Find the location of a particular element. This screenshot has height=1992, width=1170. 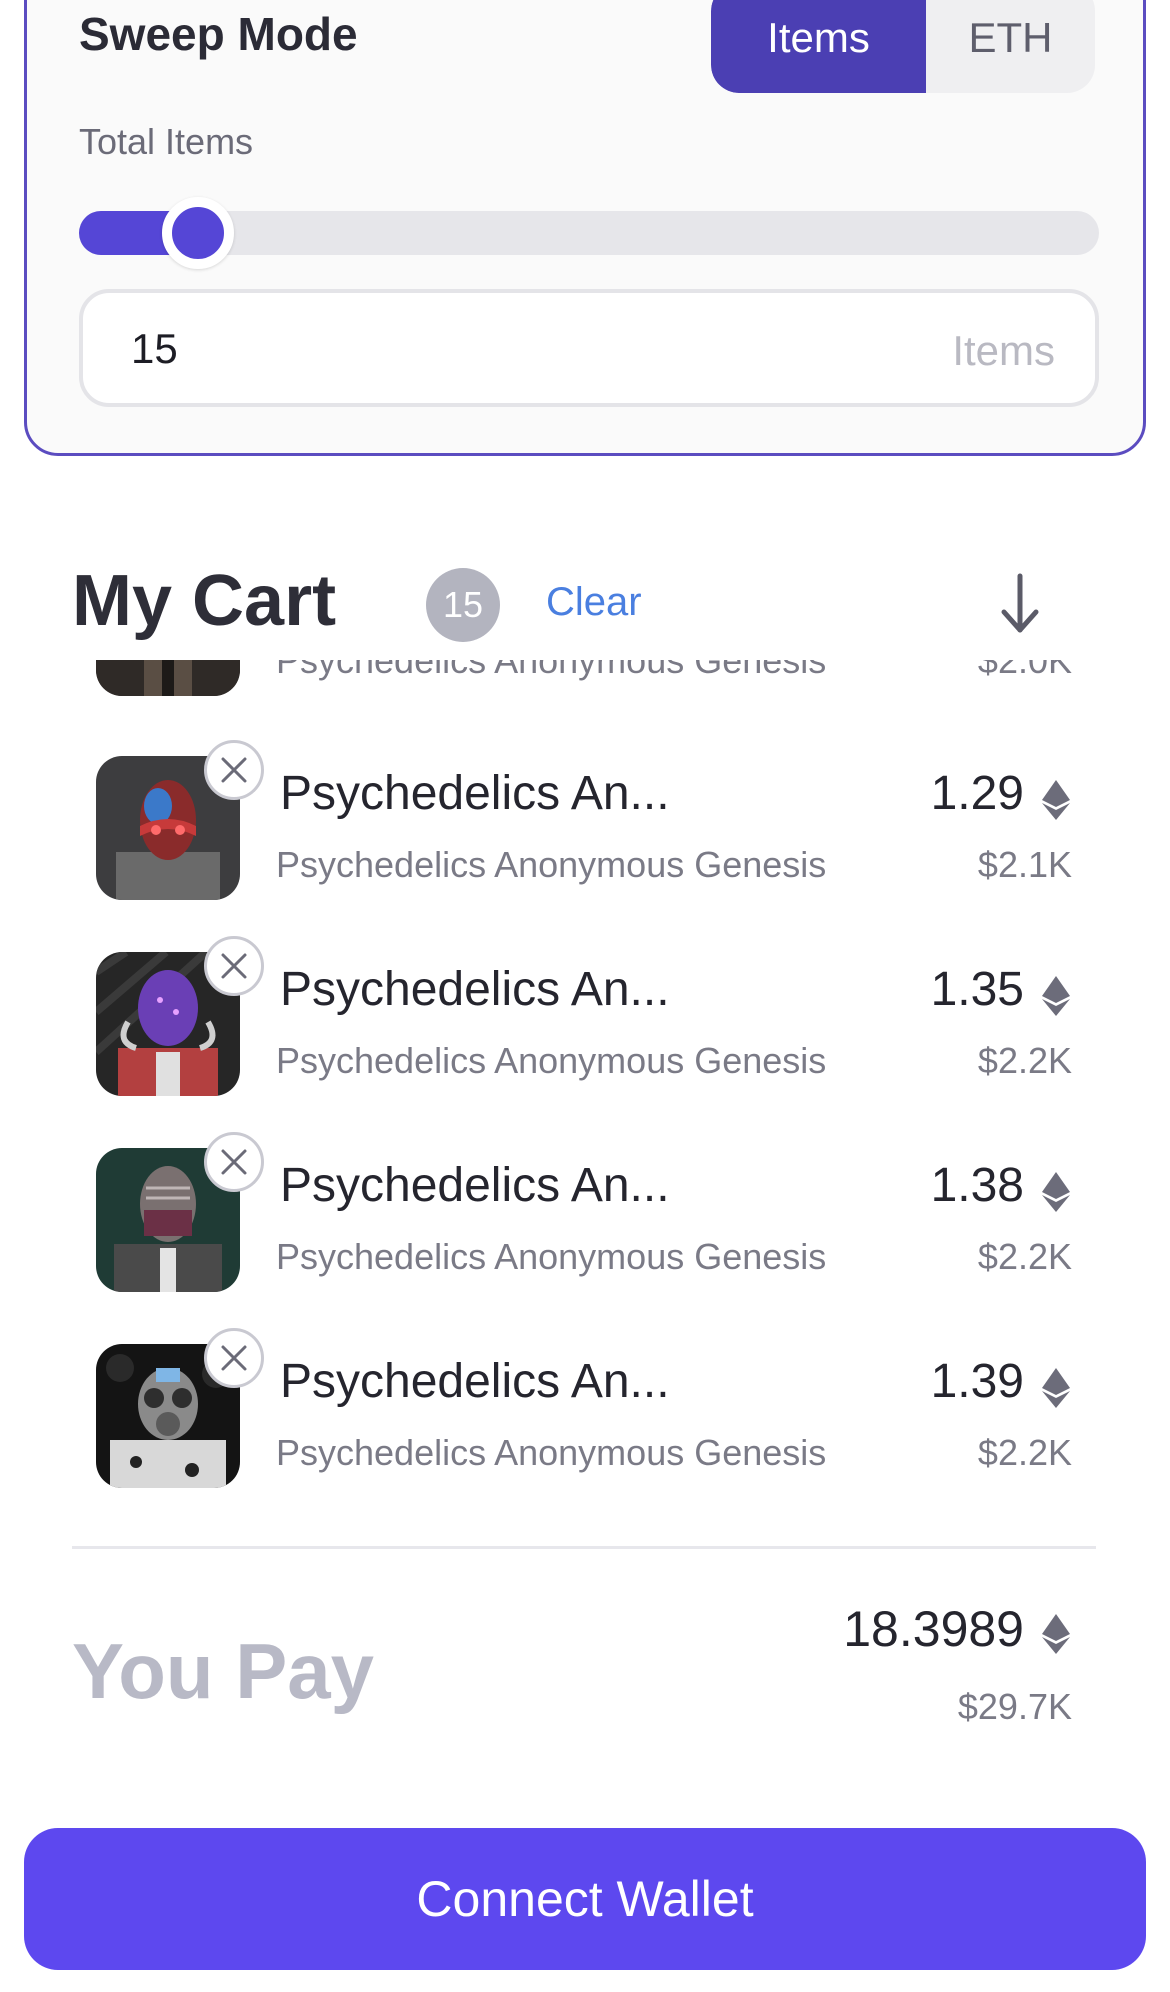

mode-items-button: Items is located at coordinates (818, 46).